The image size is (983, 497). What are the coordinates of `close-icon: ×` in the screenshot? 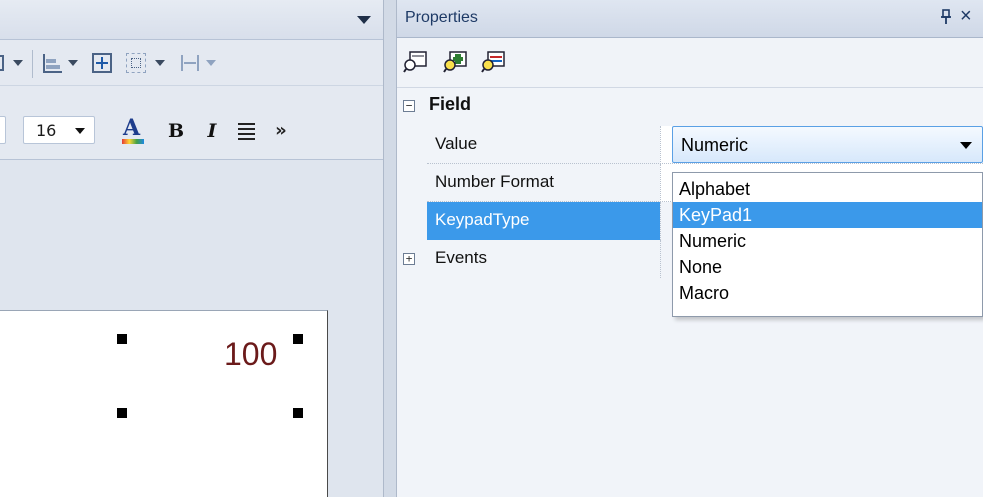 It's located at (966, 16).